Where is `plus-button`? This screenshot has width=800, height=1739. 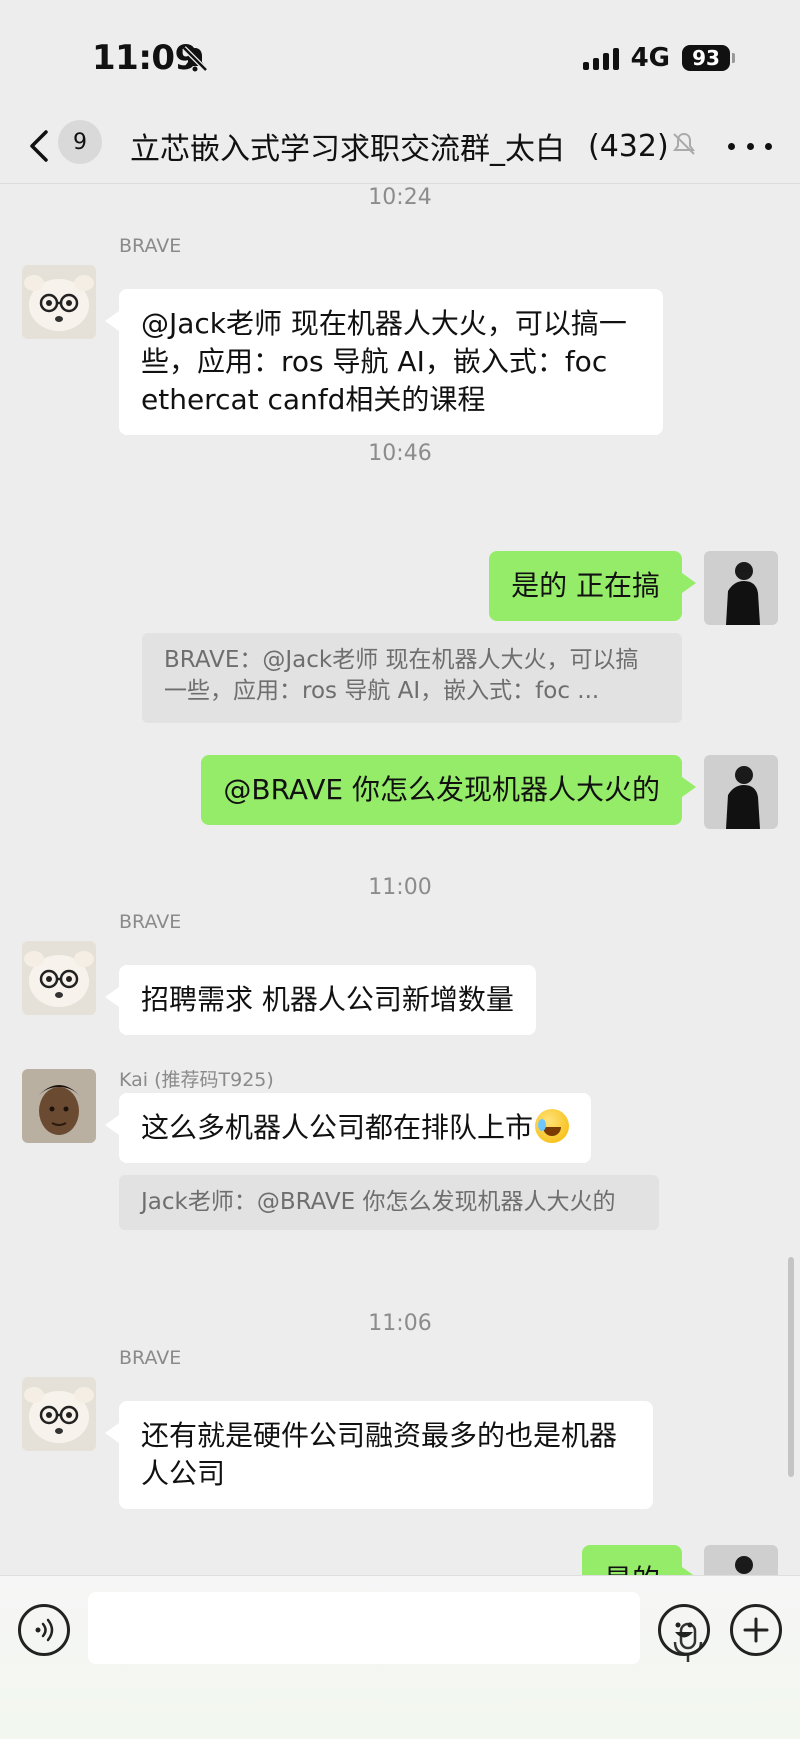
plus-button is located at coordinates (756, 1630).